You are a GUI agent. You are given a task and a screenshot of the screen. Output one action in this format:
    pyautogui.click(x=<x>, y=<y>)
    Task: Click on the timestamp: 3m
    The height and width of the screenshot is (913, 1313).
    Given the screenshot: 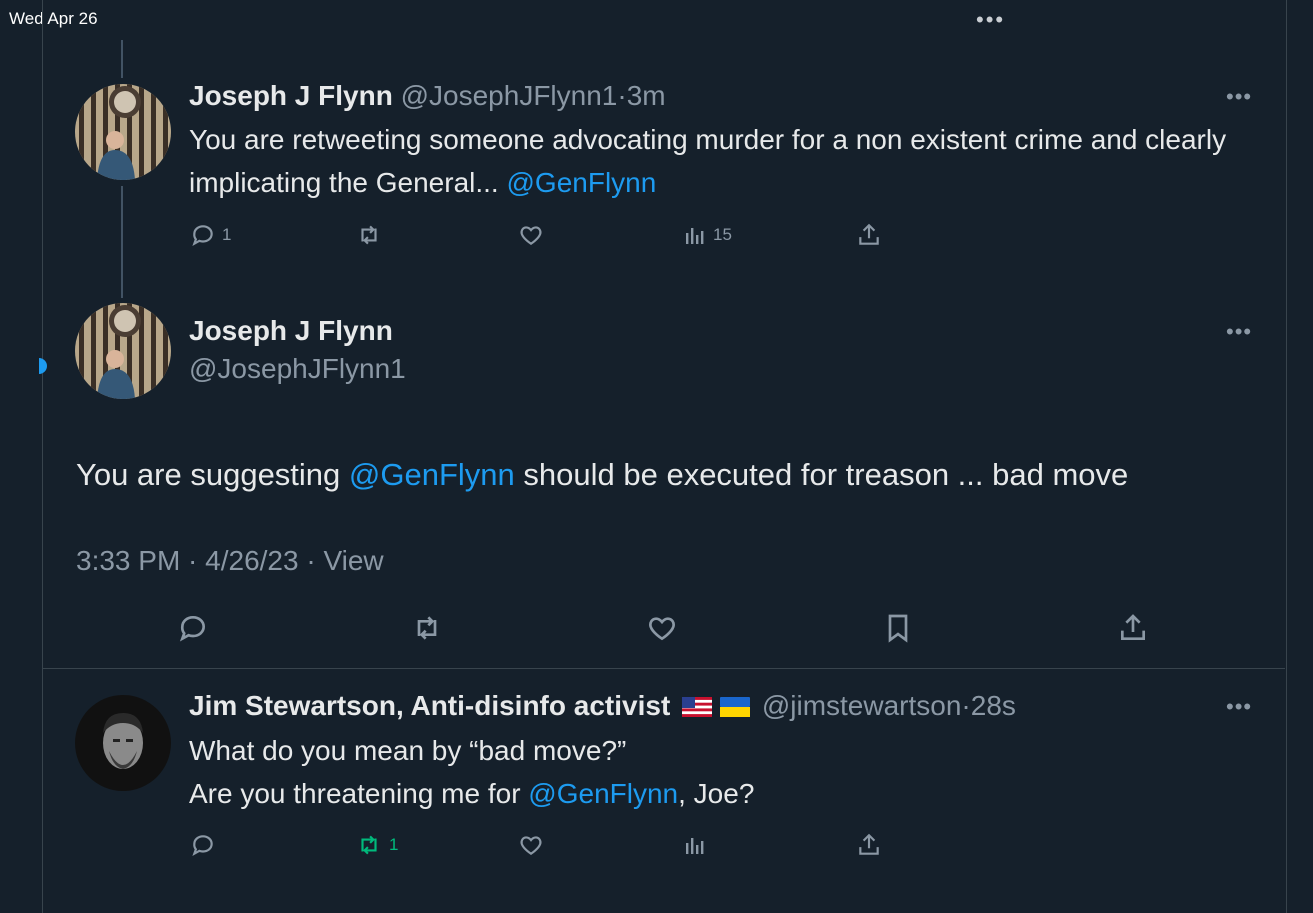 What is the action you would take?
    pyautogui.click(x=646, y=95)
    